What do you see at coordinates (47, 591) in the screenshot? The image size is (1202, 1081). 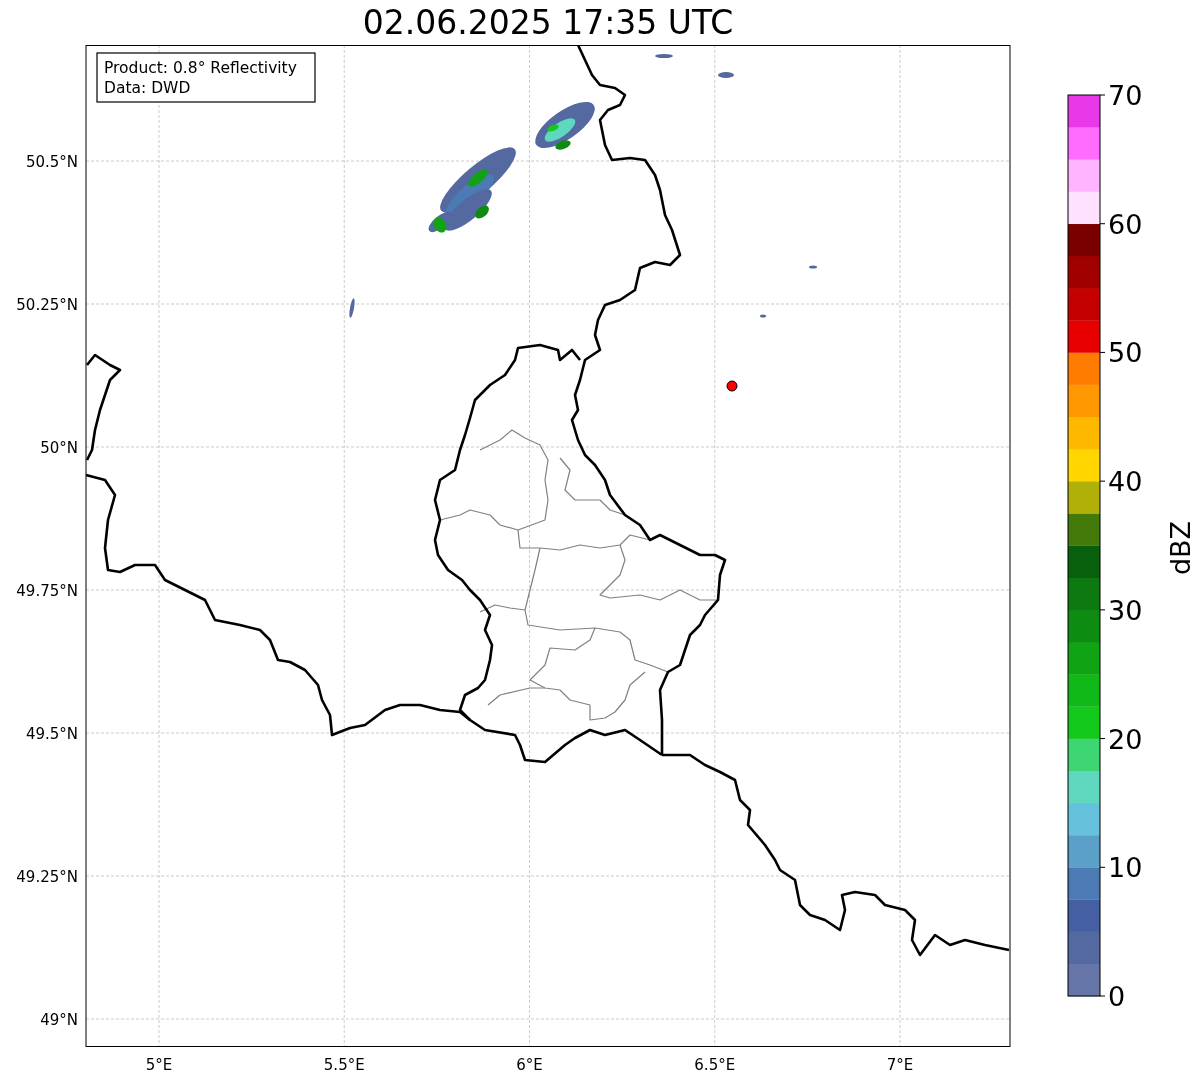 I see `latitude-label: 49.75°N` at bounding box center [47, 591].